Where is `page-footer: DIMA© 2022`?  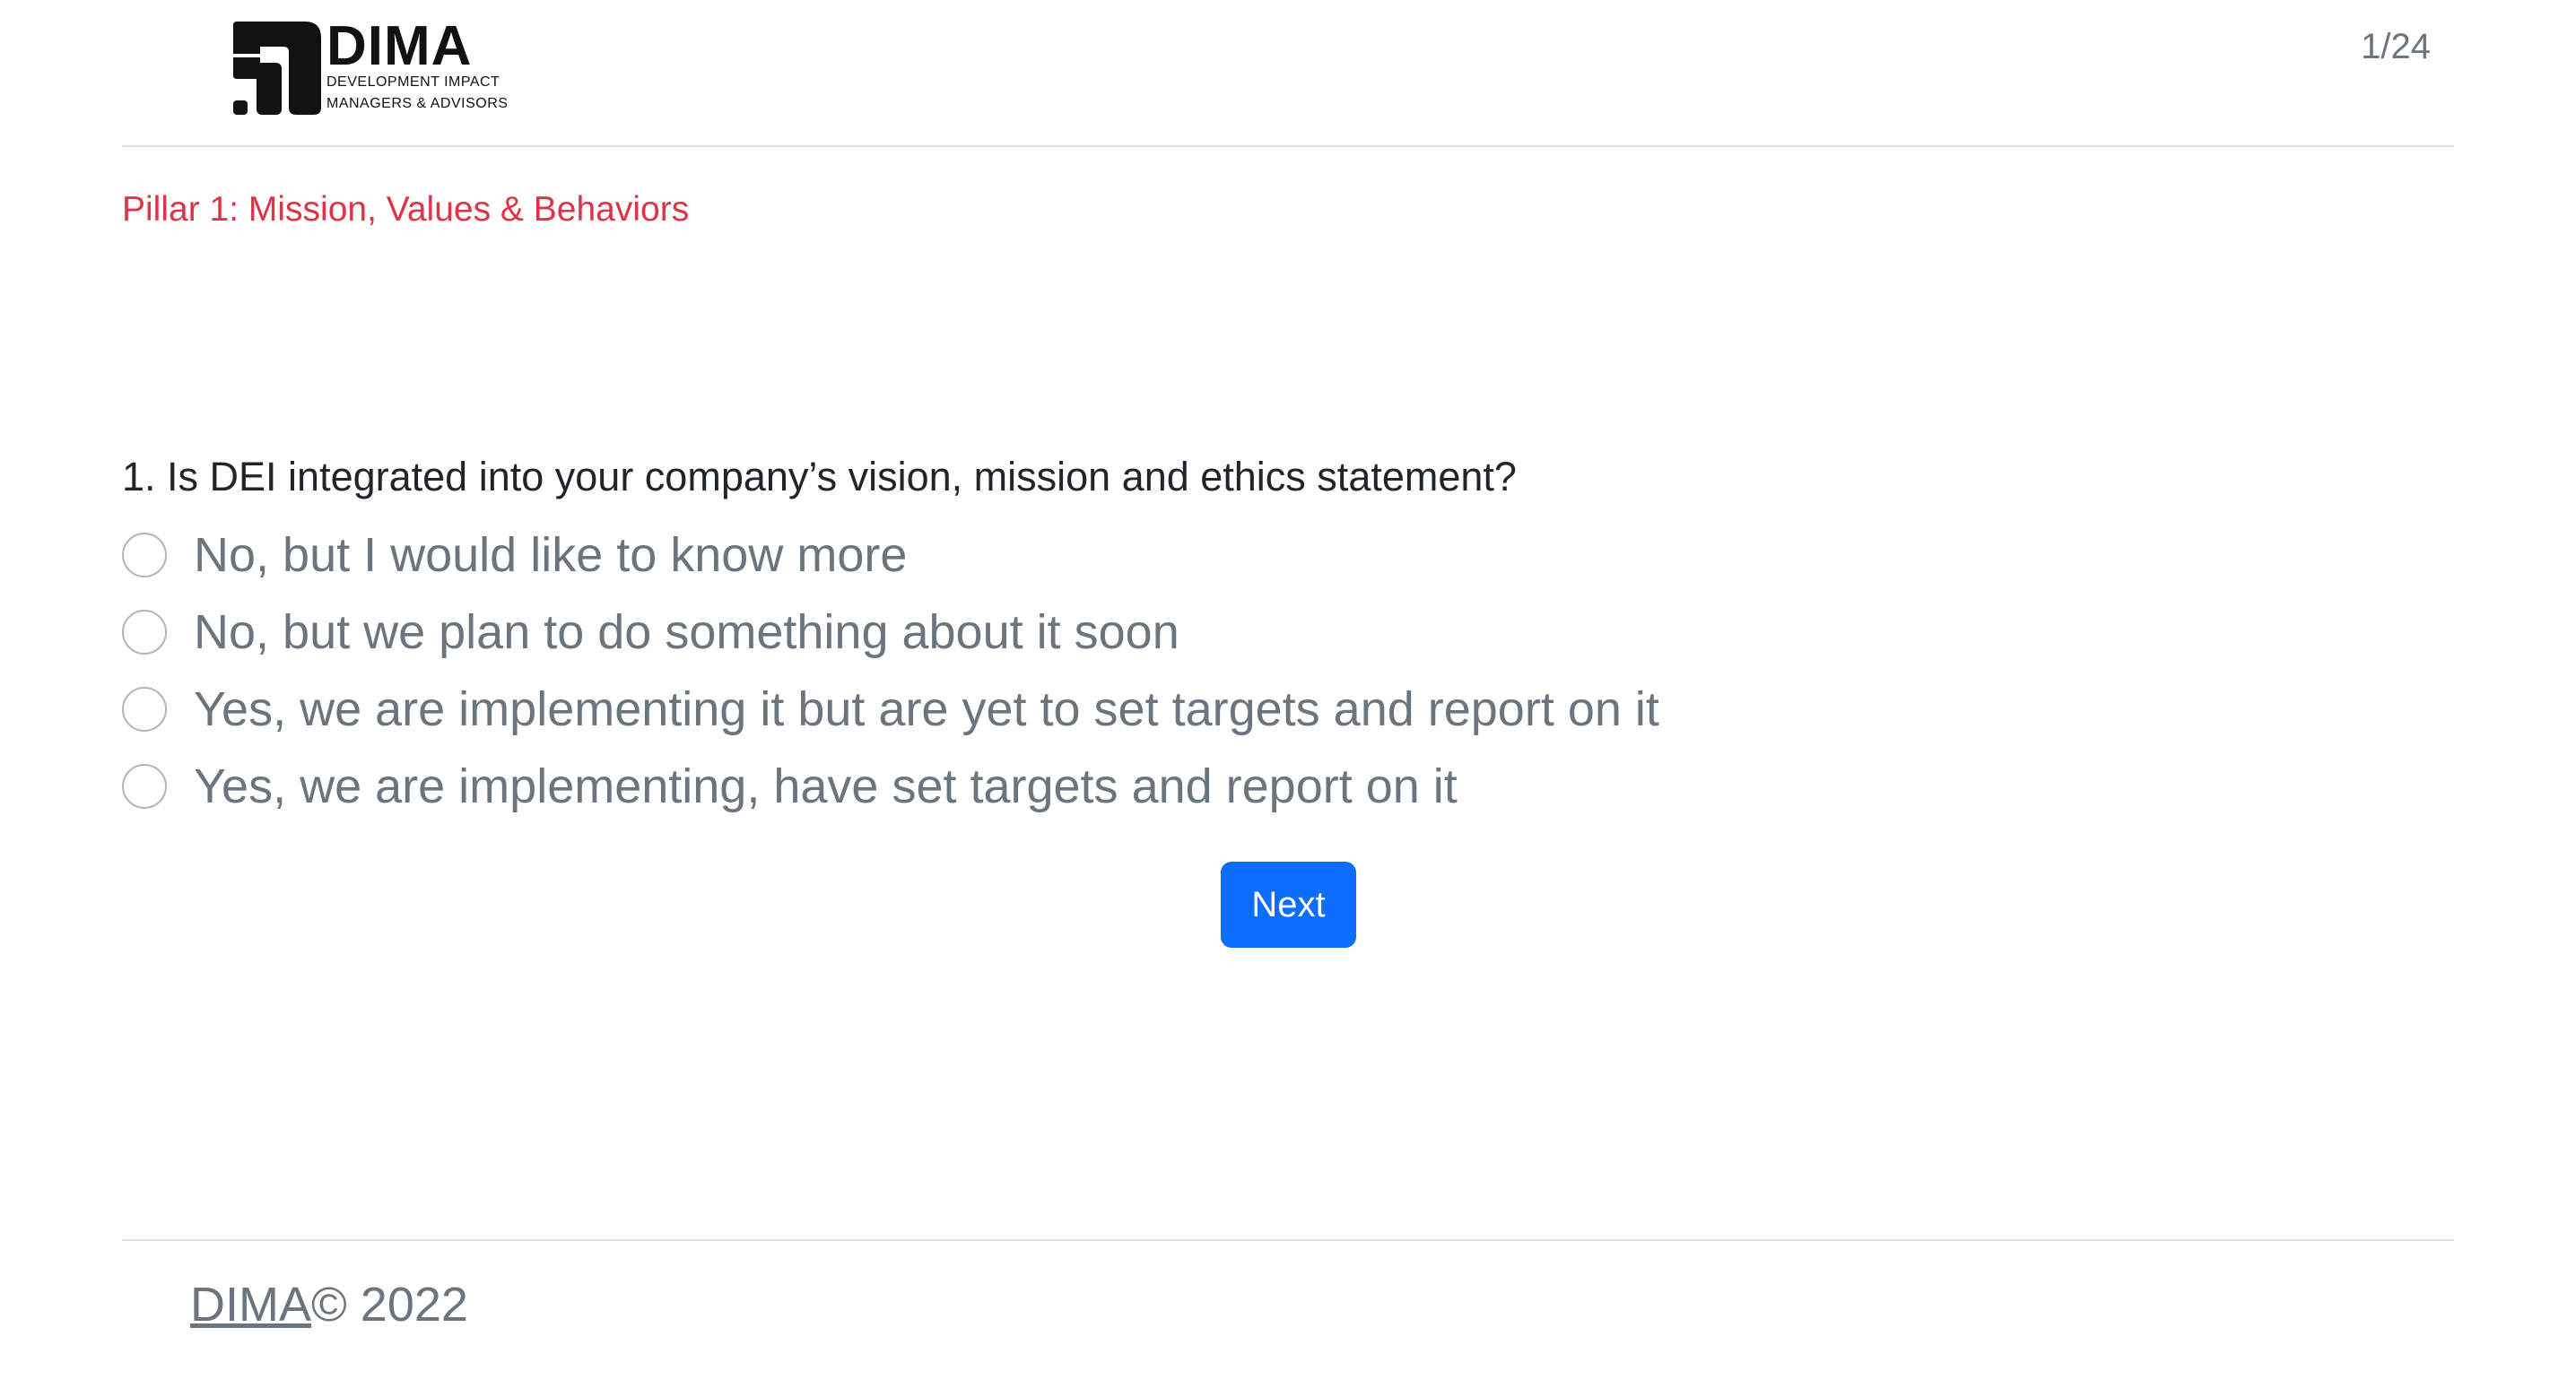 page-footer: DIMA© 2022 is located at coordinates (1288, 1285).